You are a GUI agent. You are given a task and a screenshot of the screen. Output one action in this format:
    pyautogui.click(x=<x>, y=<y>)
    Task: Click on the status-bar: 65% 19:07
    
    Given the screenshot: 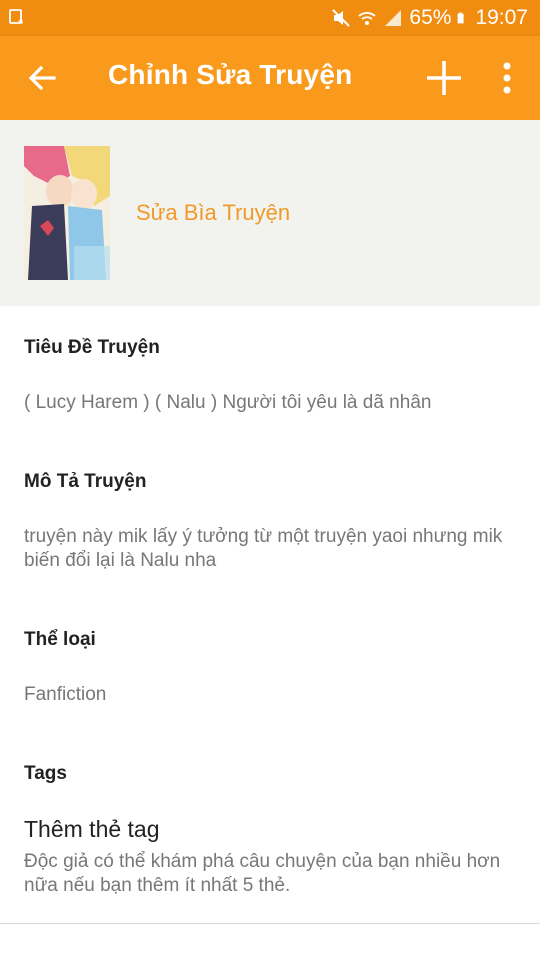 What is the action you would take?
    pyautogui.click(x=270, y=18)
    